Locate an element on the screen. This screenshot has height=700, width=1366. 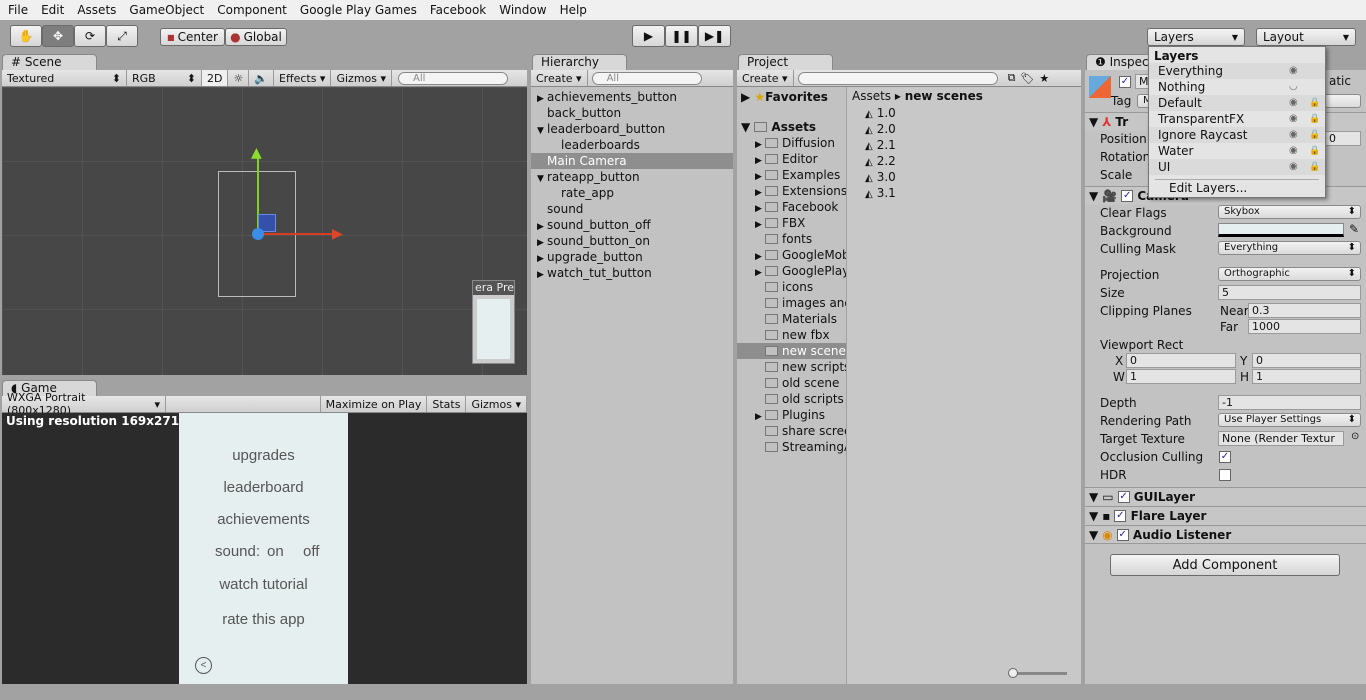
pivot-center-button: ■ Center is located at coordinates (192, 37).